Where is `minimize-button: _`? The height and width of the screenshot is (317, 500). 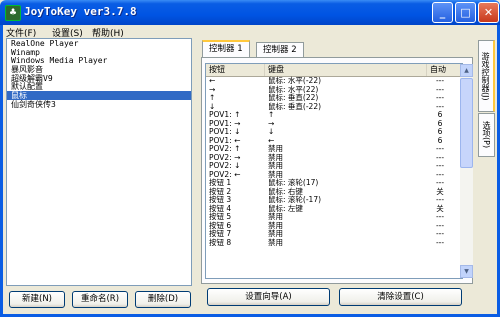
minimize-button: _ is located at coordinates (442, 12).